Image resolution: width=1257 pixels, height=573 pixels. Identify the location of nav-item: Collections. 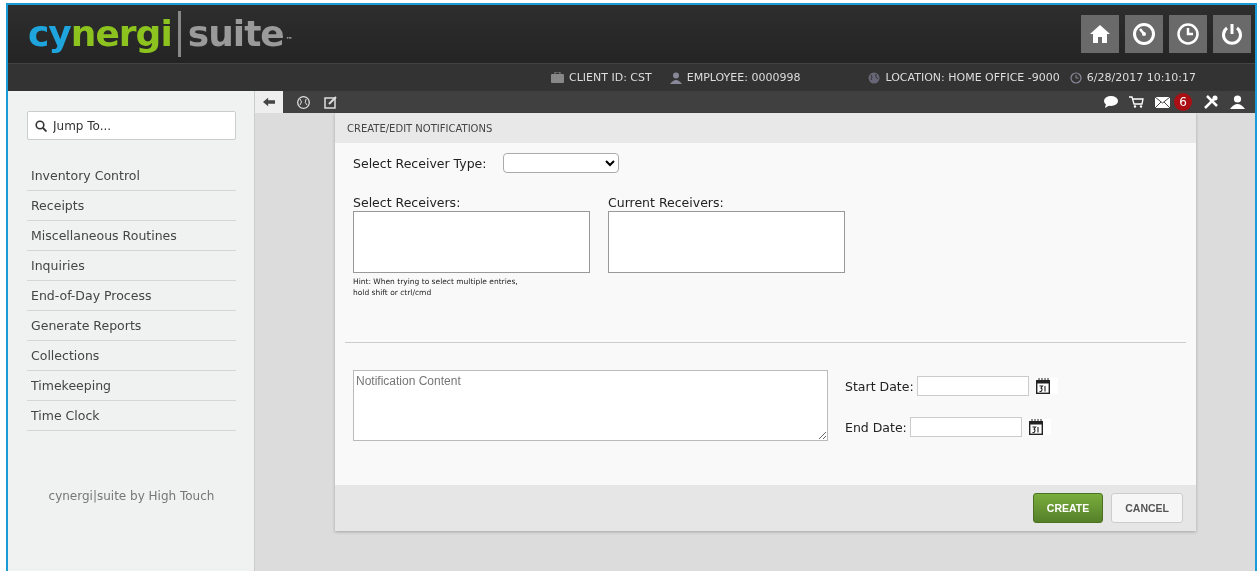
(65, 355).